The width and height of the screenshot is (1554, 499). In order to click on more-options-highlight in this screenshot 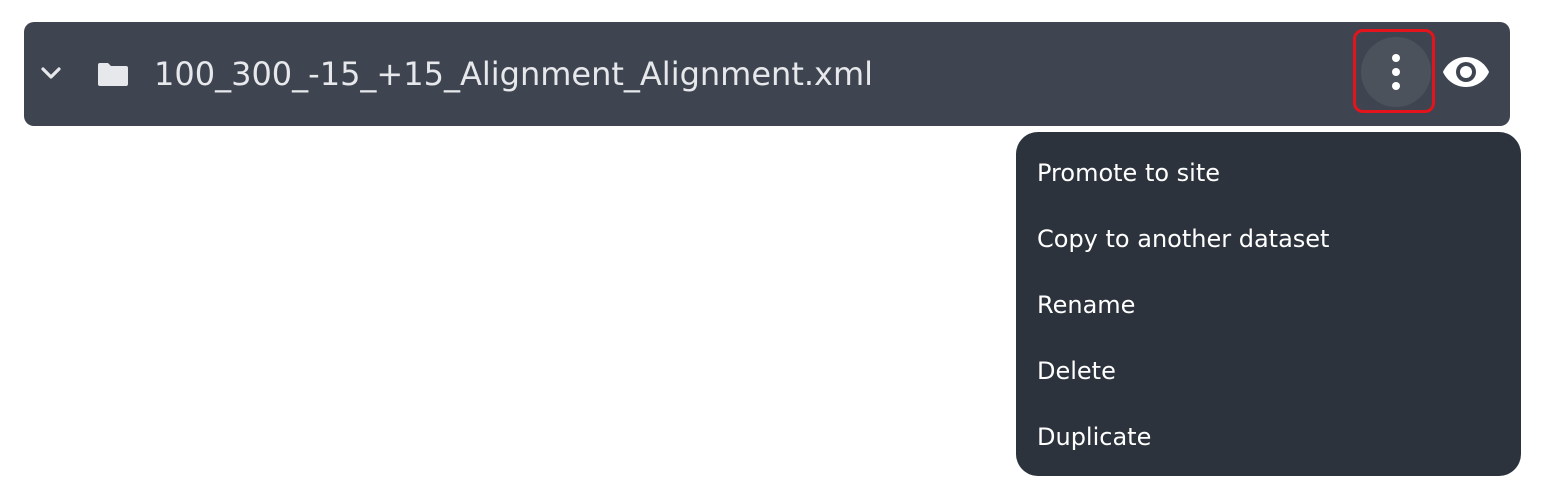, I will do `click(1394, 71)`.